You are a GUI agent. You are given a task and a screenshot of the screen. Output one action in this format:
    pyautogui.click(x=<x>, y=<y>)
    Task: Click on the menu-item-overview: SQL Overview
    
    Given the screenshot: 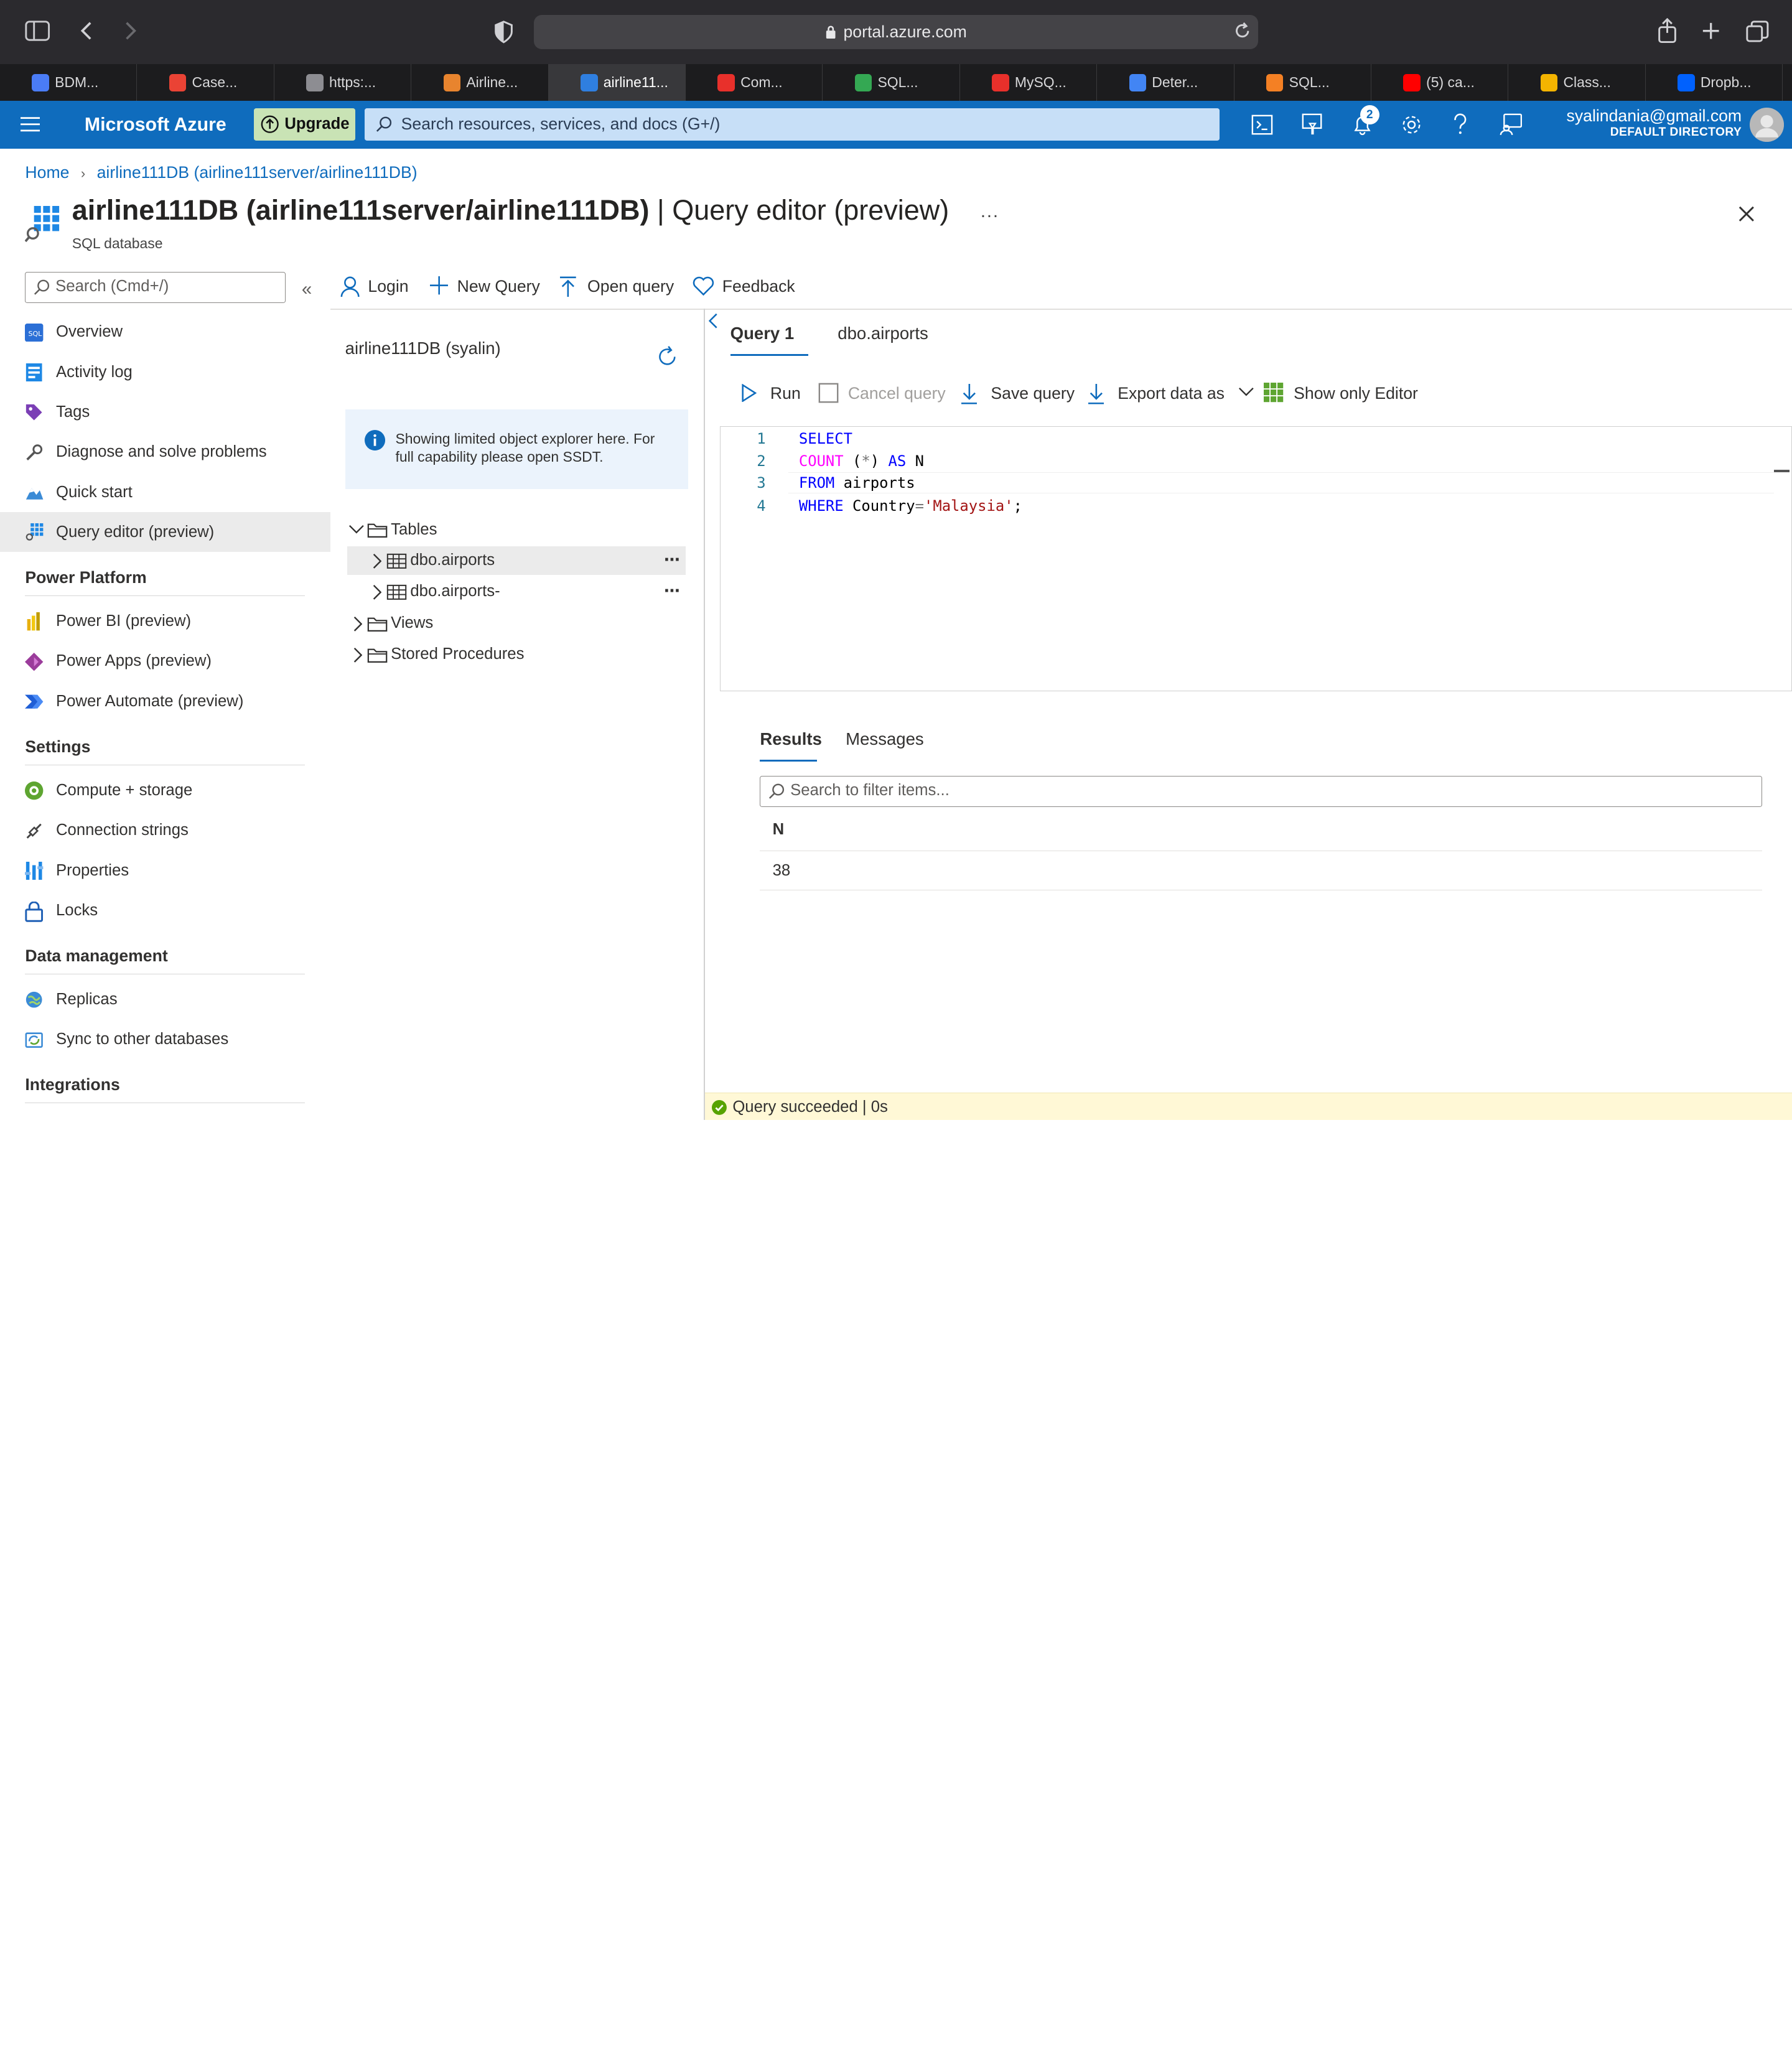 What is the action you would take?
    pyautogui.click(x=165, y=332)
    